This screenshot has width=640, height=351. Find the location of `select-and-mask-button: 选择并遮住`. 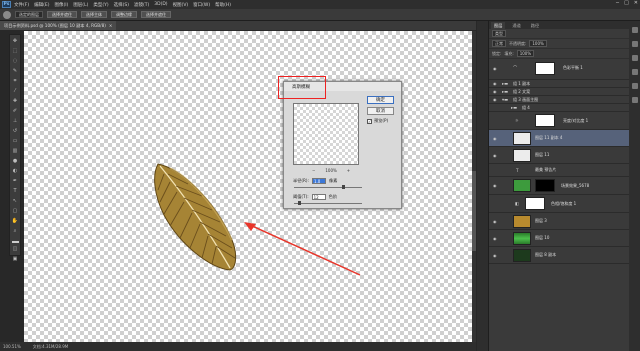

select-and-mask-button: 选择并遮住 is located at coordinates (62, 14).